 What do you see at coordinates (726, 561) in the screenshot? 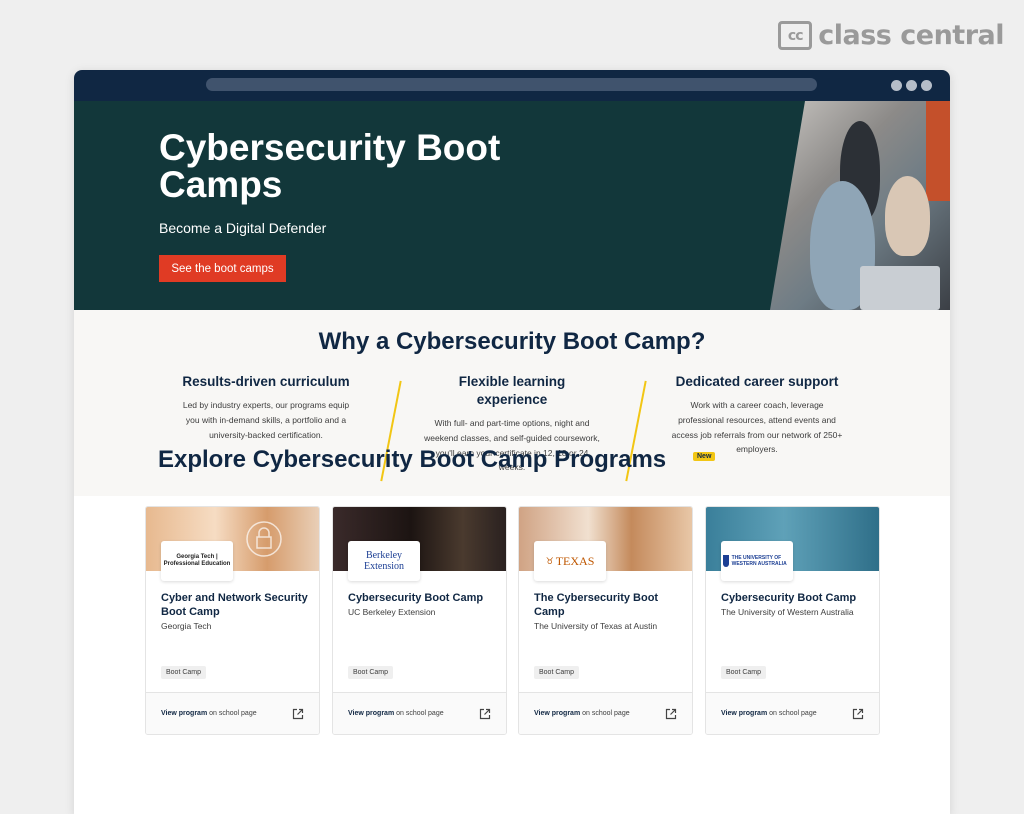
I see `uwa-crest-icon` at bounding box center [726, 561].